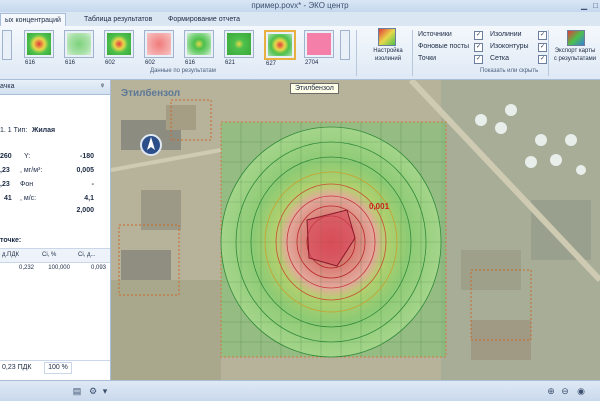  What do you see at coordinates (478, 47) in the screenshot?
I see `checkbox-background-posts-box: ✓` at bounding box center [478, 47].